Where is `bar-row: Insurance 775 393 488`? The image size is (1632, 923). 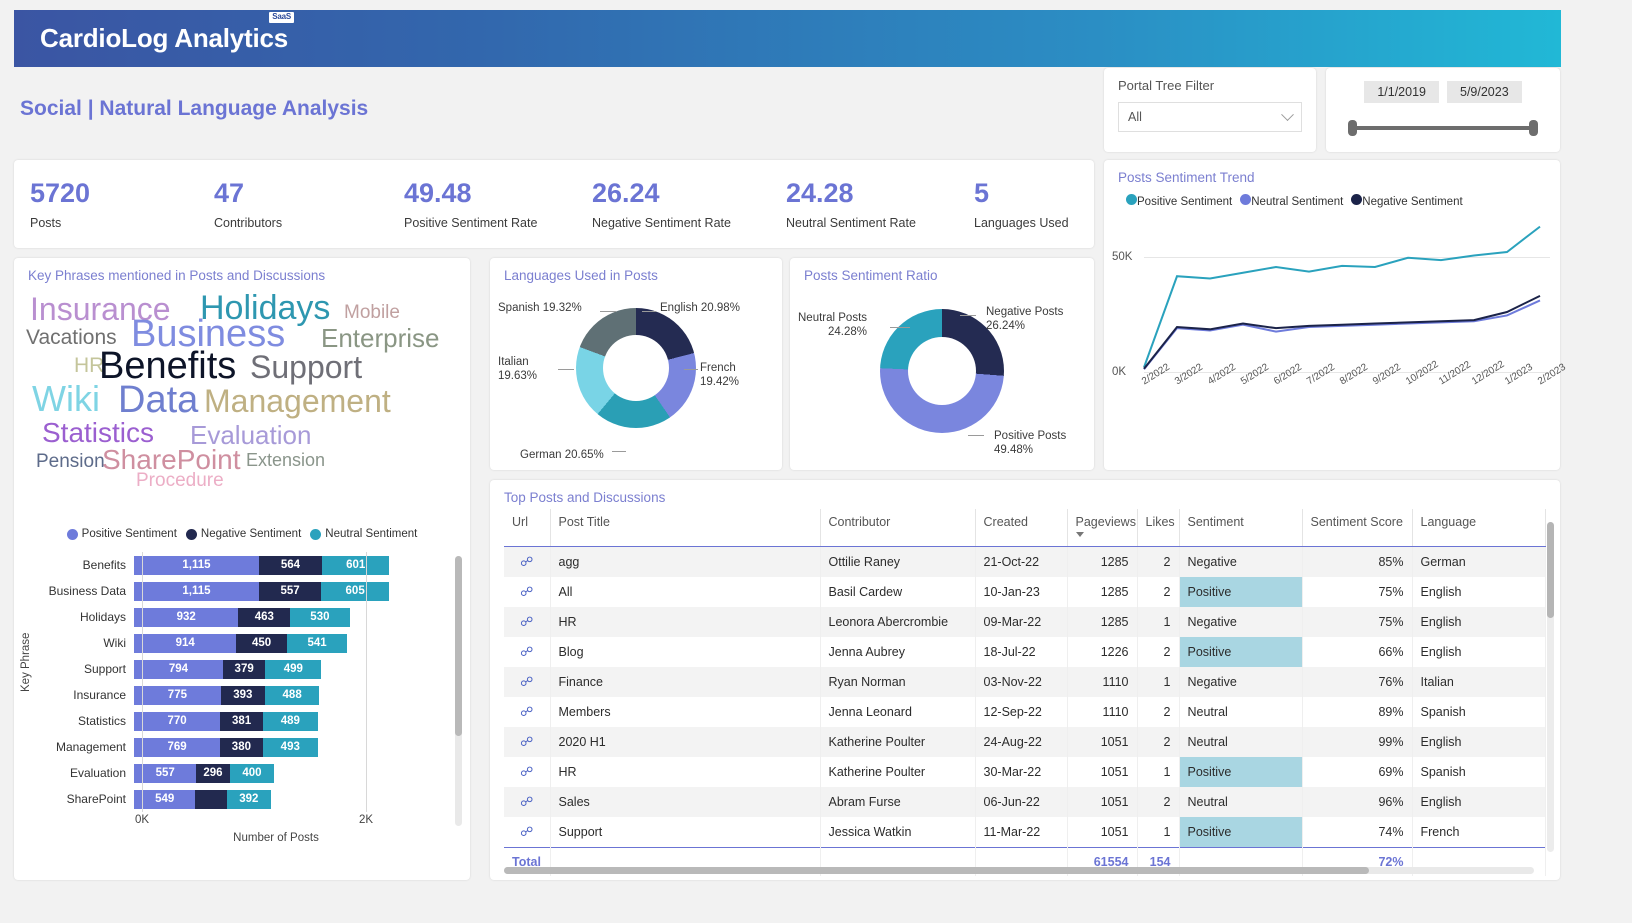
bar-row: Insurance 775 393 488 is located at coordinates (246, 695).